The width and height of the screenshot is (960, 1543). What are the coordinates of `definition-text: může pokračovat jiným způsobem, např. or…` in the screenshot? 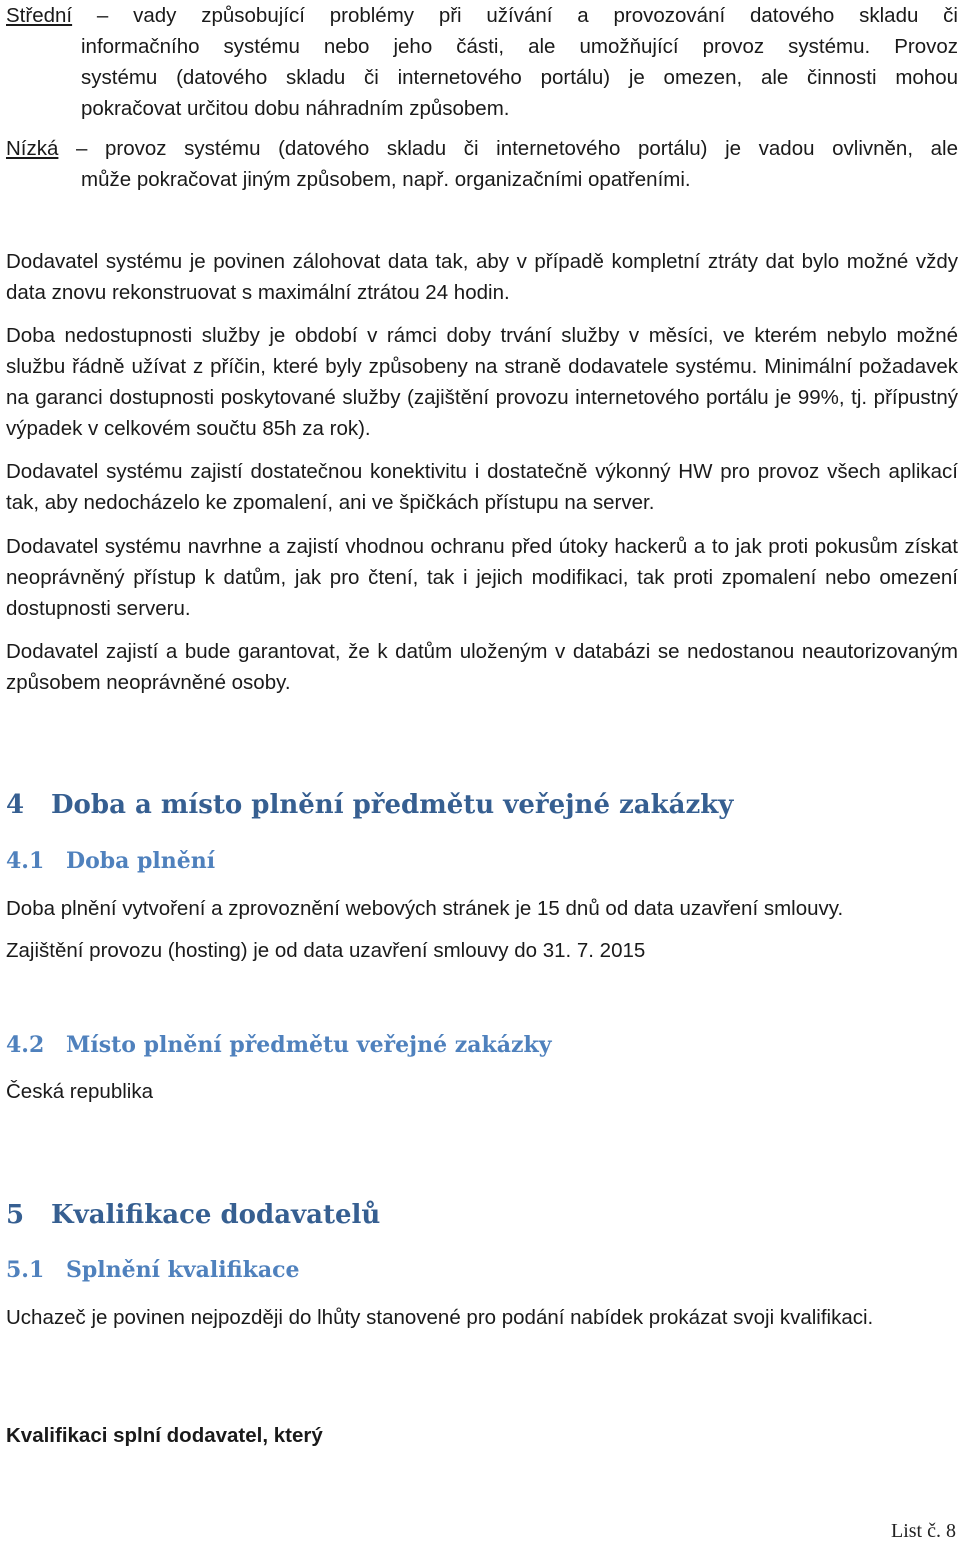 It's located at (386, 179).